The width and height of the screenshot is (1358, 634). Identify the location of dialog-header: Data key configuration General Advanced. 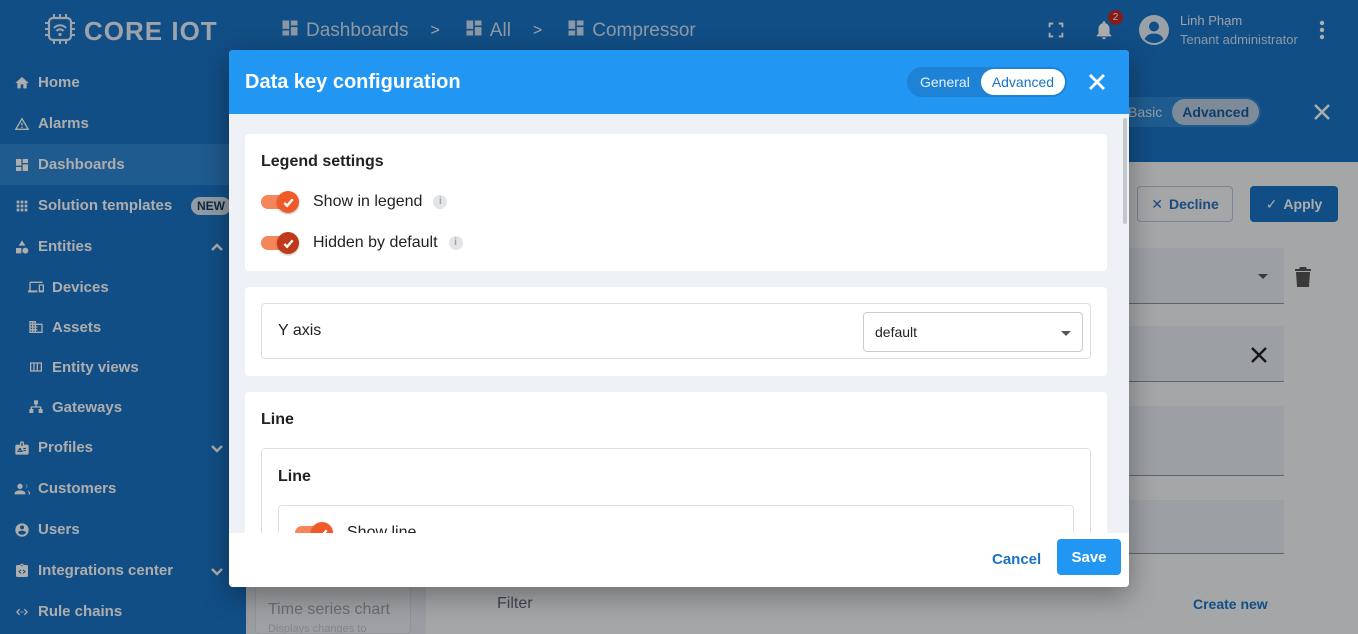
(679, 82).